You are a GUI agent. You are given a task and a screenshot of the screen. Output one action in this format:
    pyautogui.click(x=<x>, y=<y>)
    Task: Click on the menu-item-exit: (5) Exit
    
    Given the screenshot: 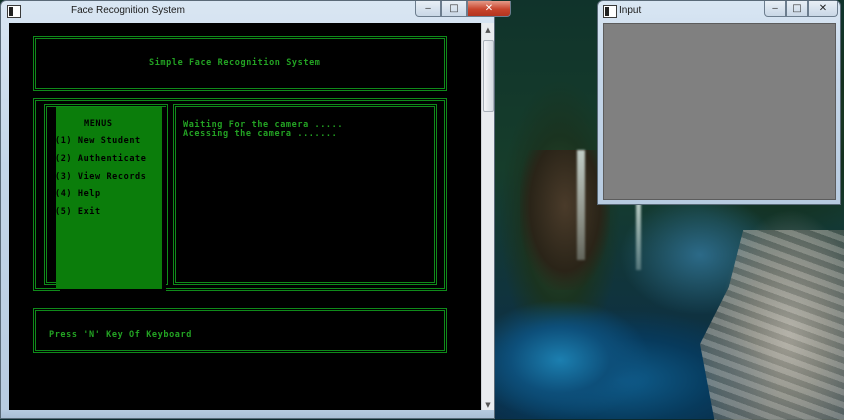 What is the action you would take?
    pyautogui.click(x=78, y=212)
    